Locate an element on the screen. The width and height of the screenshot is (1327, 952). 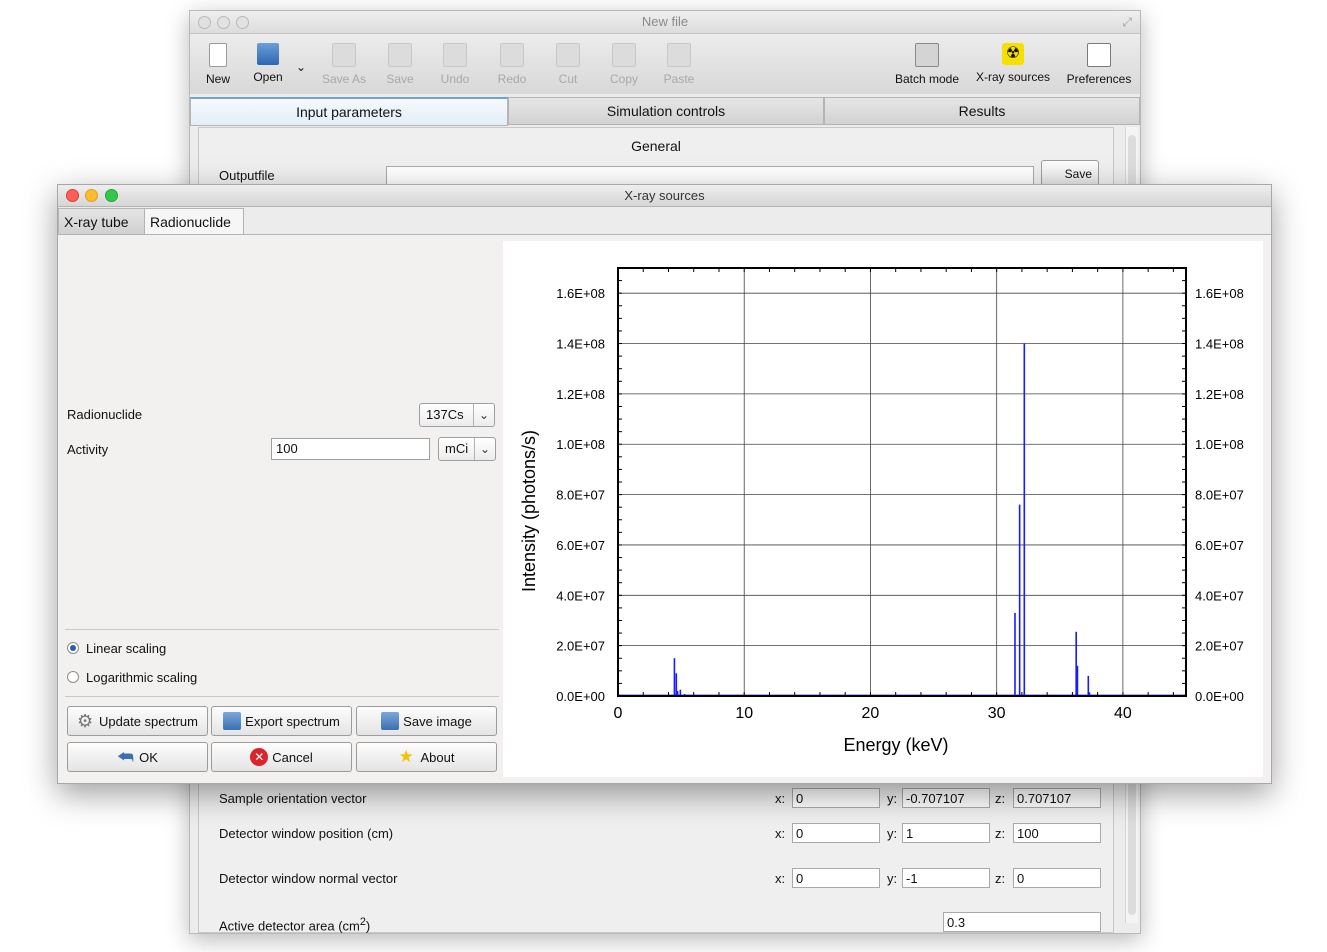
activity-label: Activity is located at coordinates (88, 449).